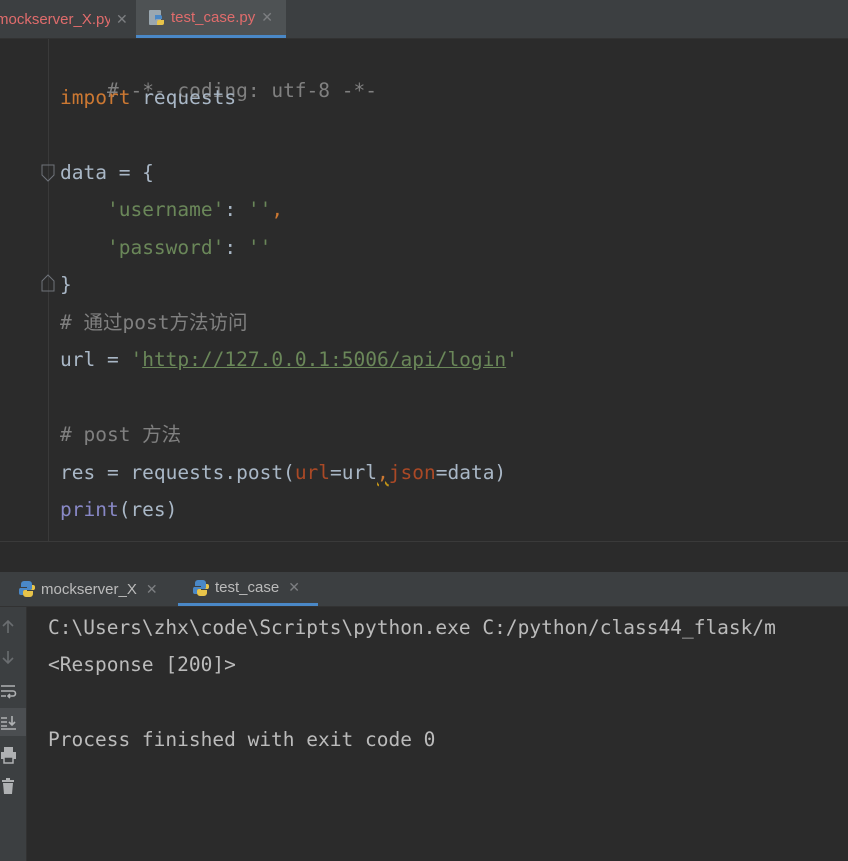 The height and width of the screenshot is (861, 848). What do you see at coordinates (218, 74) in the screenshot?
I see `code-line-1: # -*- coding: utf-8 -*-` at bounding box center [218, 74].